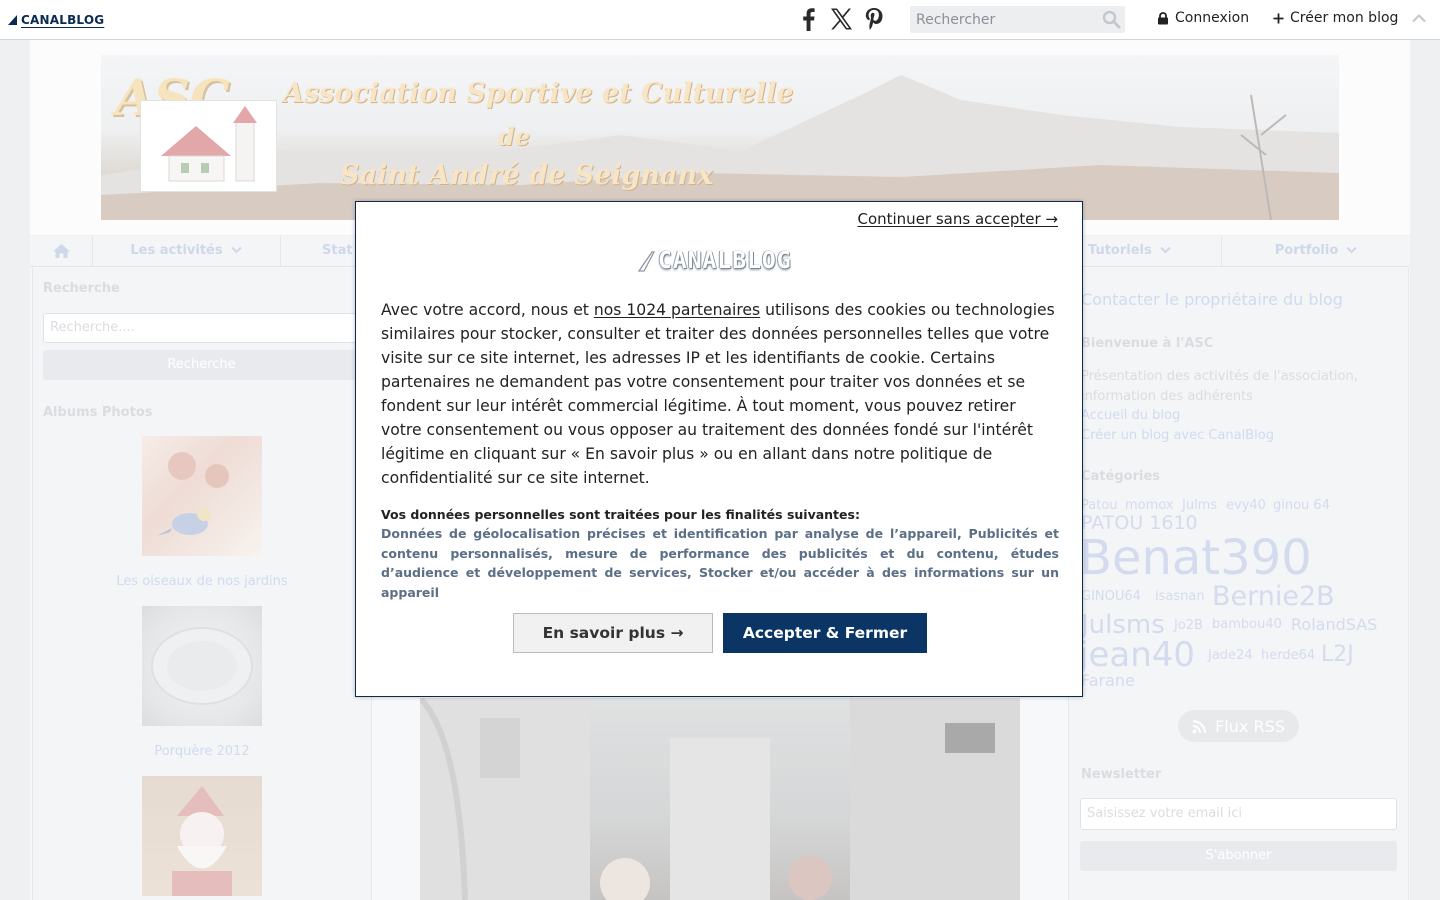  I want to click on search-icon, so click(1111, 19).